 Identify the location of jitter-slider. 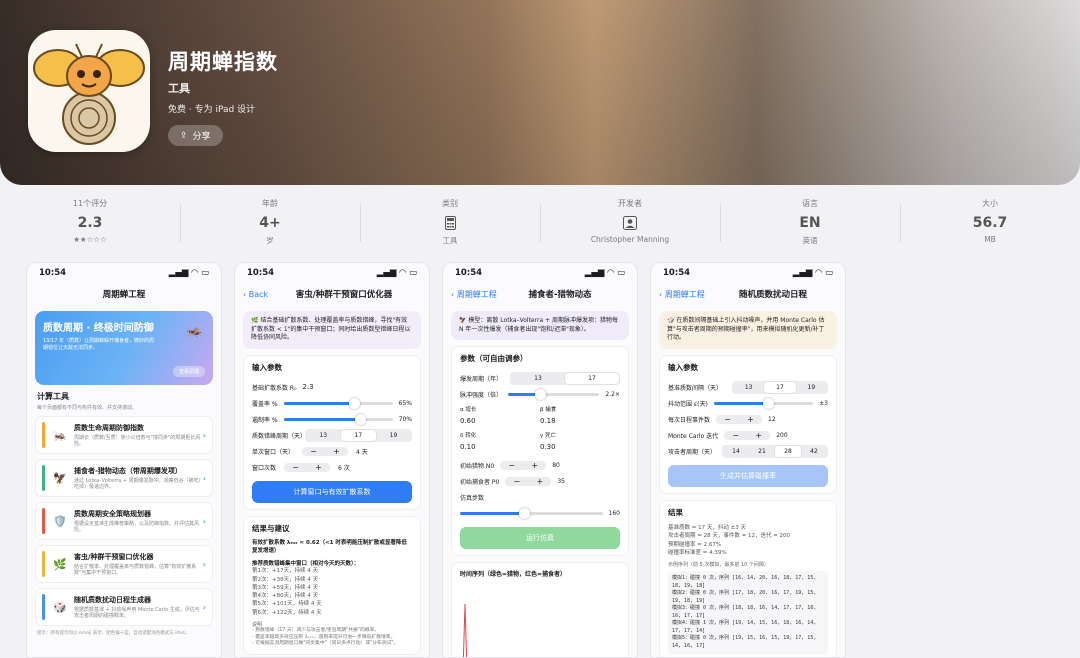
(763, 403).